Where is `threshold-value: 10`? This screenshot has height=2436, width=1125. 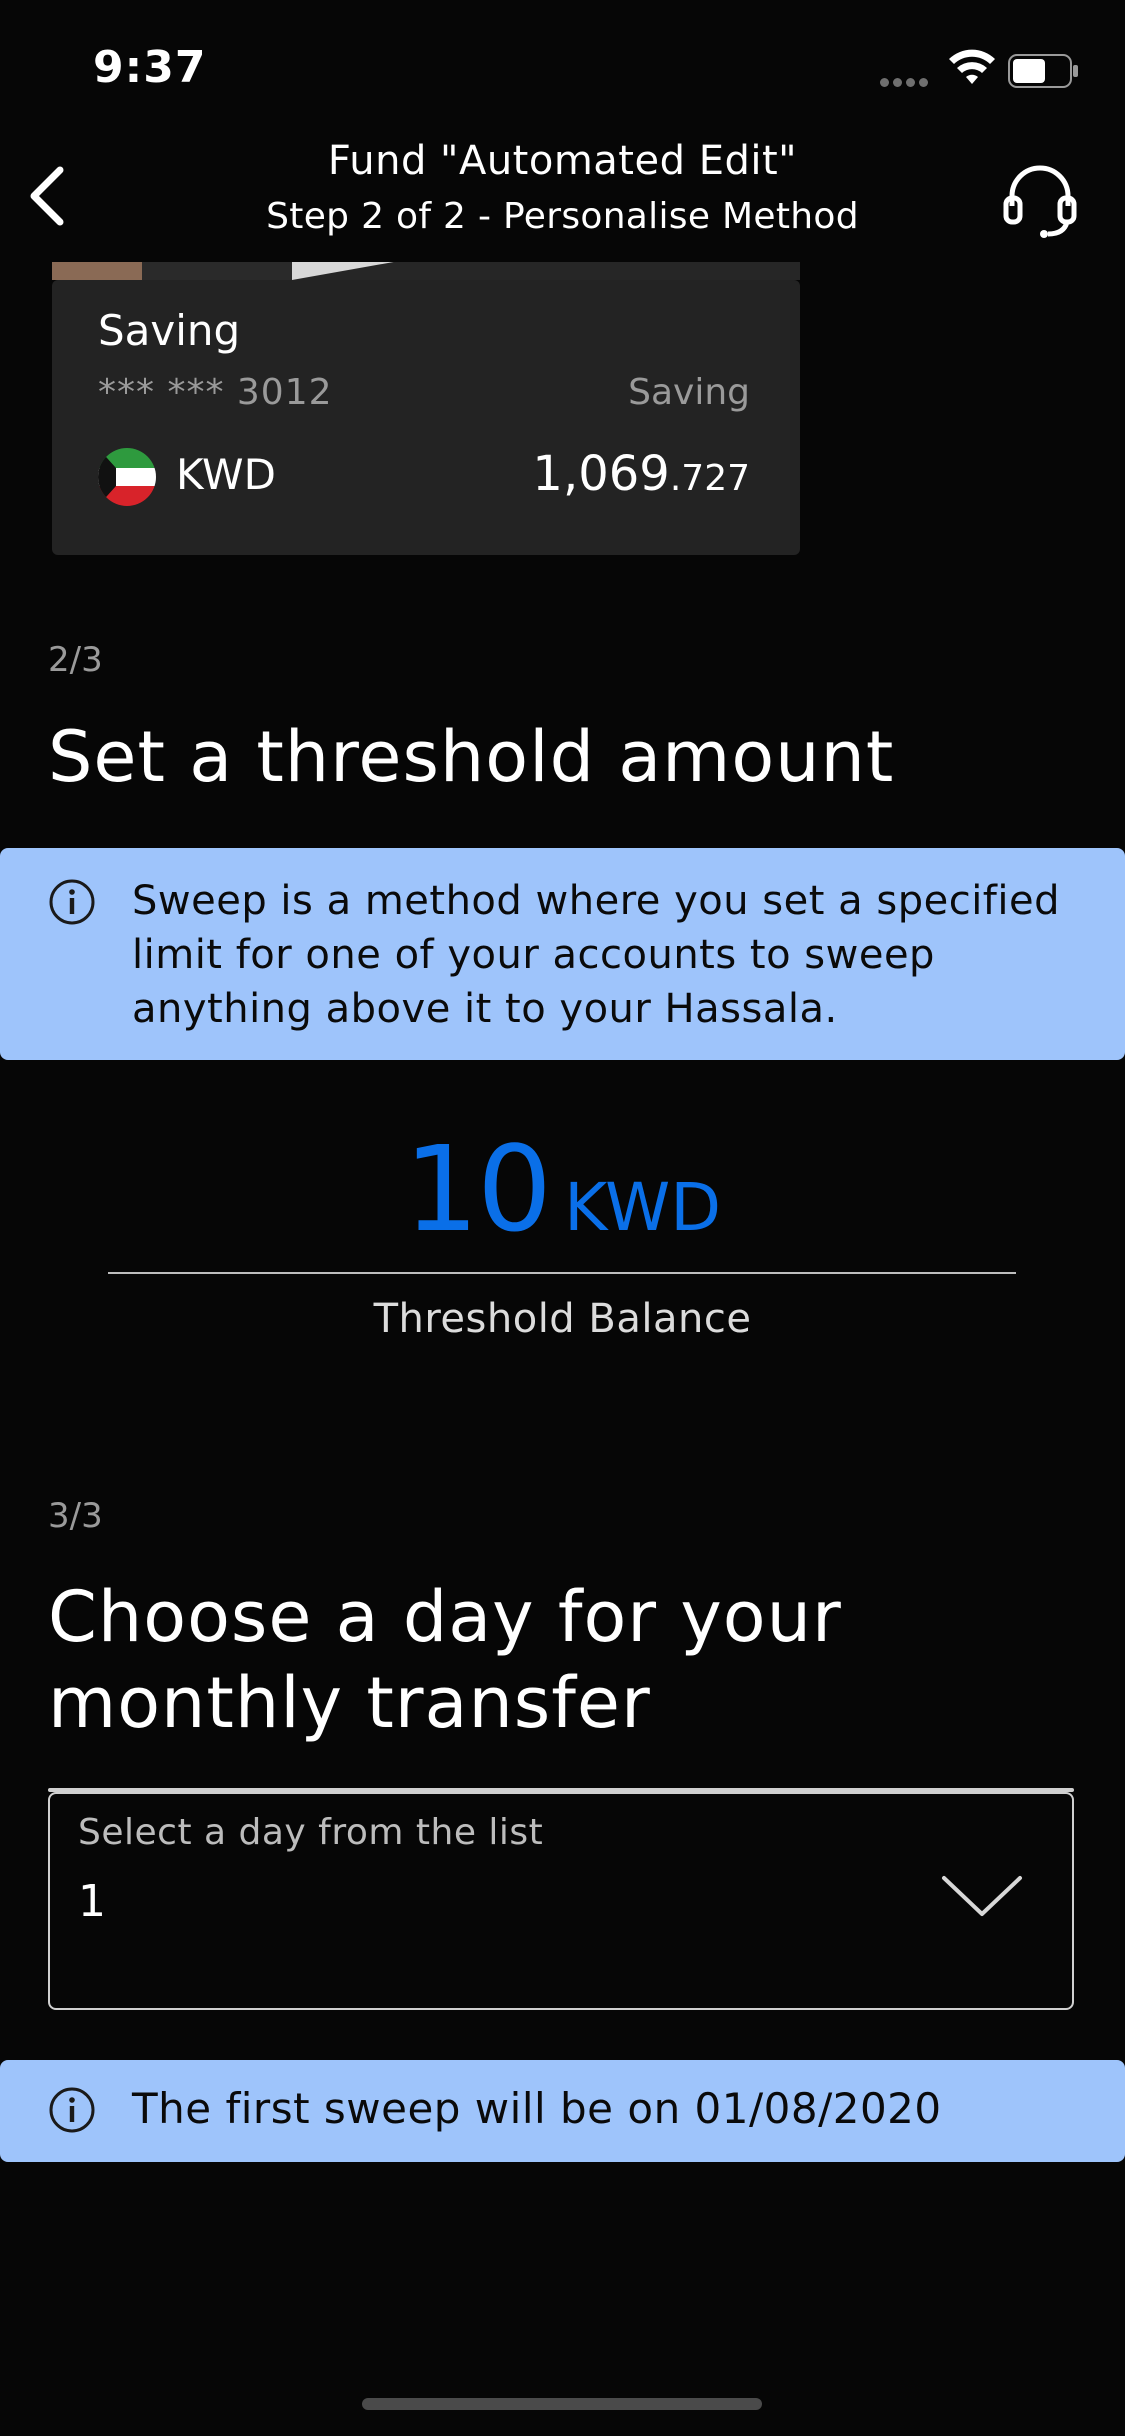
threshold-value: 10 is located at coordinates (477, 1189).